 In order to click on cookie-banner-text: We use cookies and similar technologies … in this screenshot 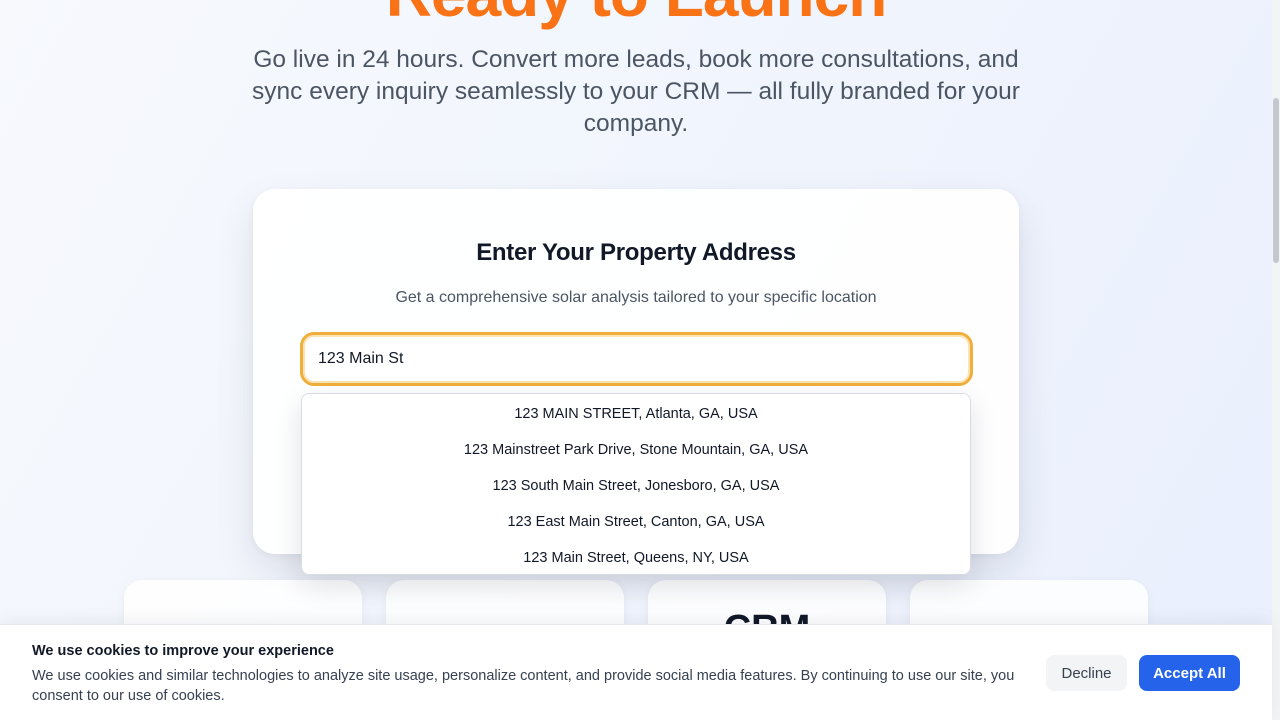, I will do `click(523, 686)`.